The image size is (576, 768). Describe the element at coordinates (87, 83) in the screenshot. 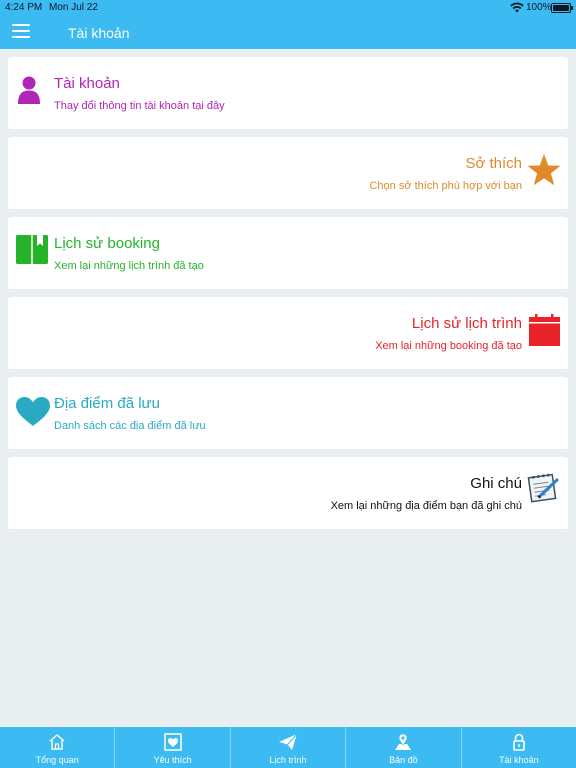

I see `account-title: Tài khoản` at that location.